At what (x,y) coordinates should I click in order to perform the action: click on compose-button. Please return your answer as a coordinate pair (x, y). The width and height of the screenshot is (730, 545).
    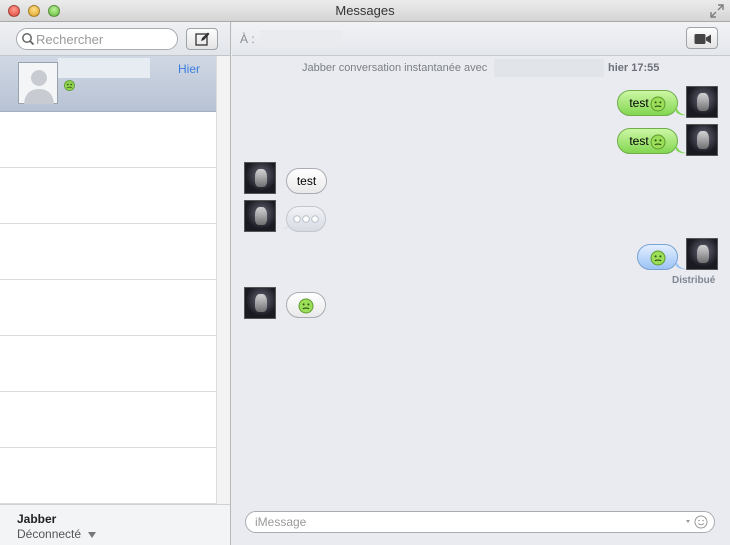
    Looking at the image, I should click on (202, 39).